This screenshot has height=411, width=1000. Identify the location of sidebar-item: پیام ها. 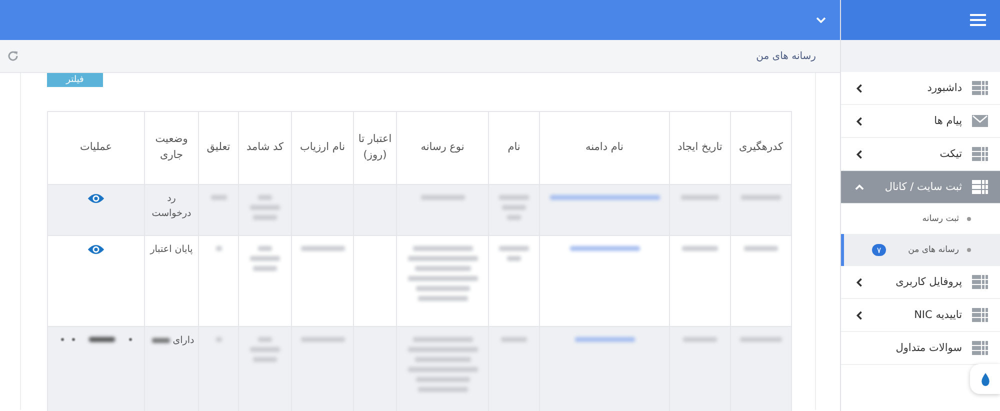
(920, 121).